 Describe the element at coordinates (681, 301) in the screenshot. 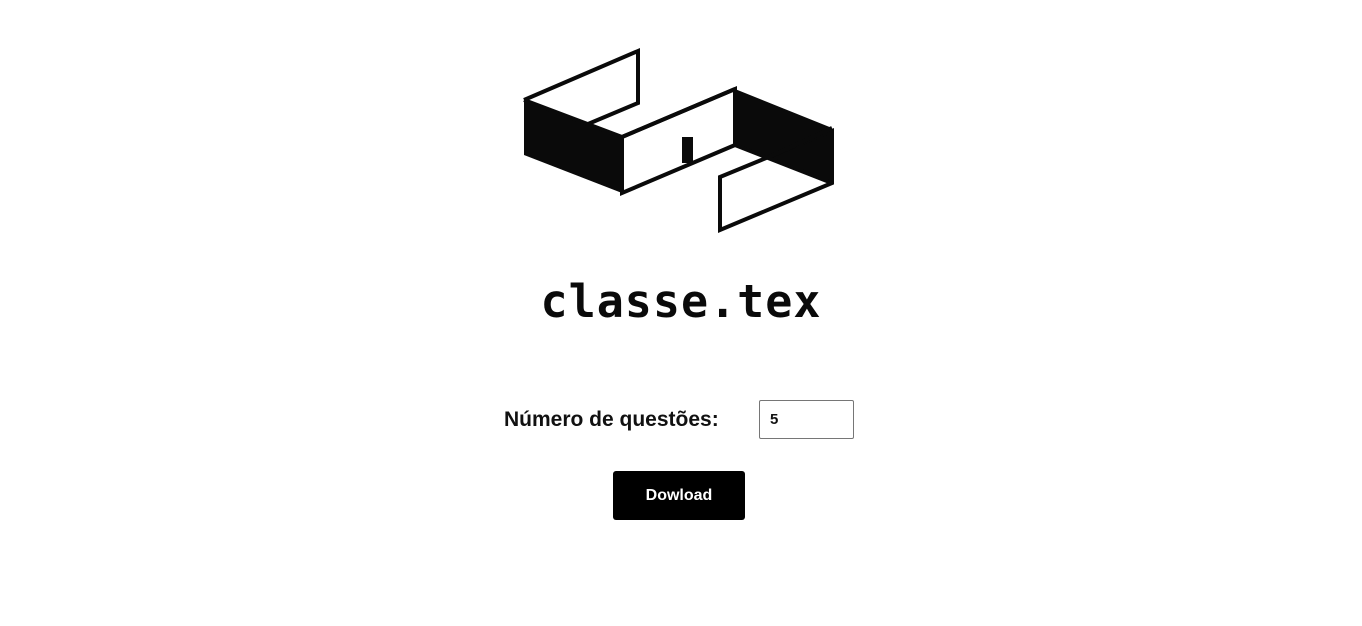

I see `brand-title: classe.tex` at that location.